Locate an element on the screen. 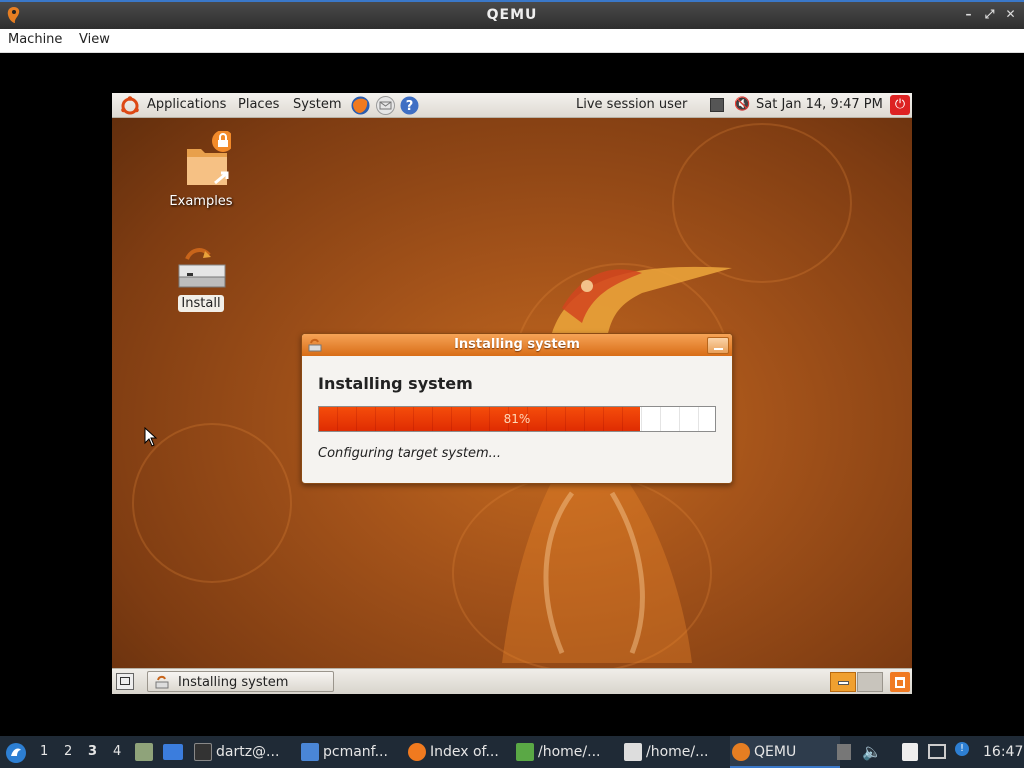 The width and height of the screenshot is (1024, 768). workspace-button-1: 1 is located at coordinates (44, 751).